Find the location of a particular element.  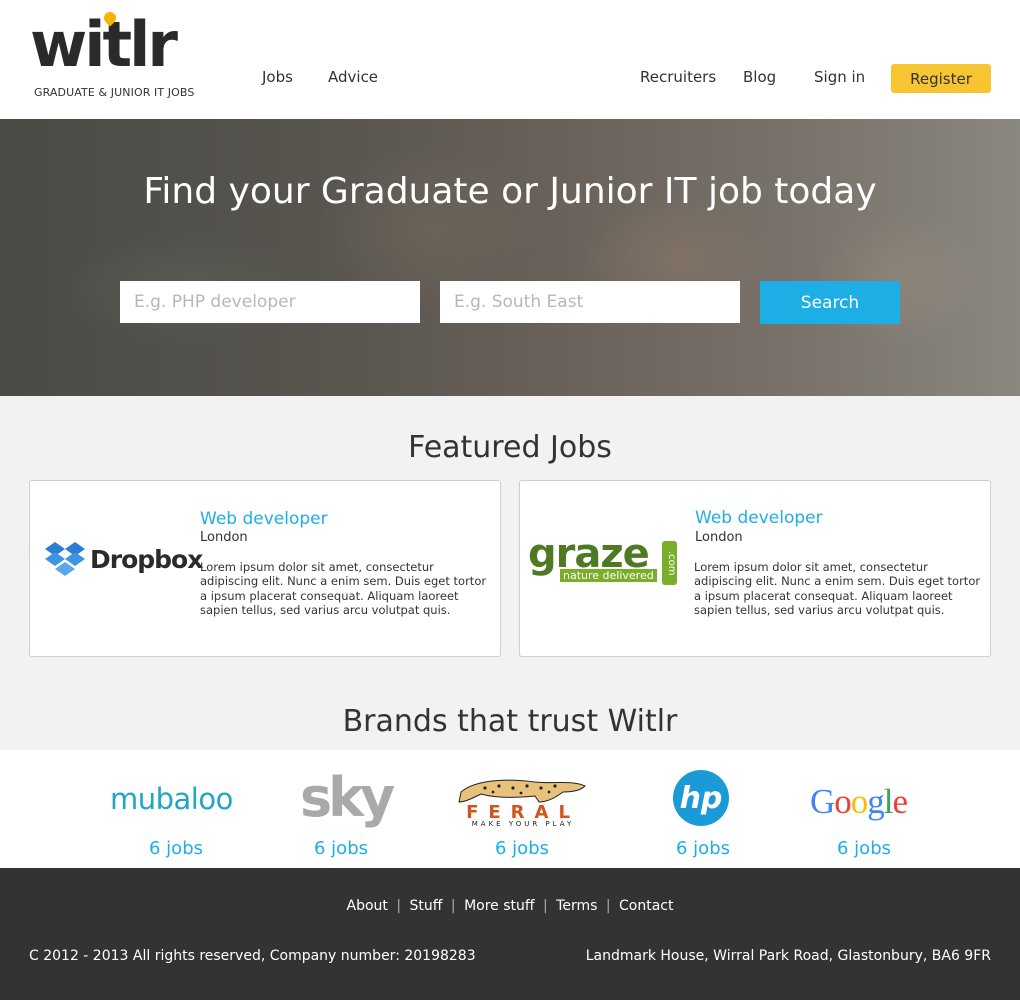

feral-logo: FERAL MAKE YOUR PLAY is located at coordinates (523, 801).